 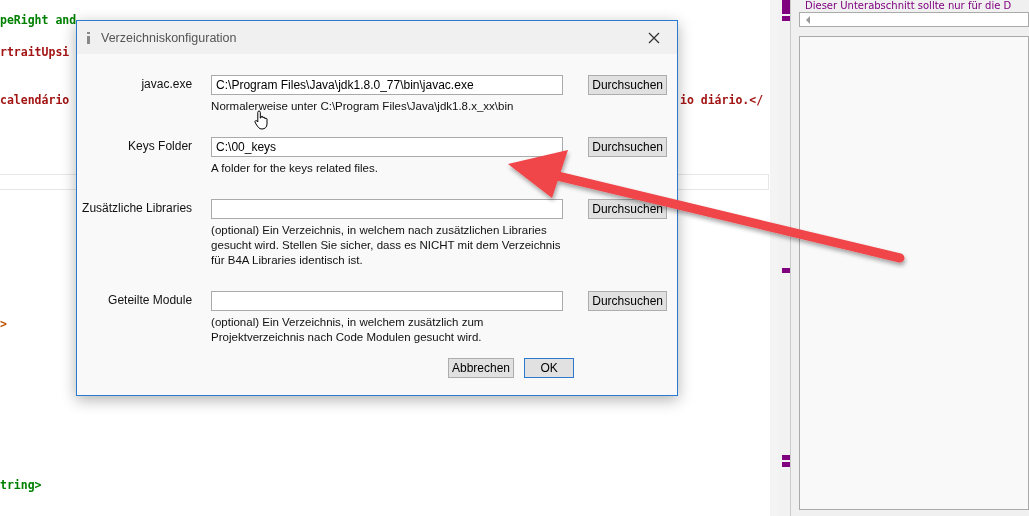 I want to click on hint-text: Normalerweise unter C:\Program Files\Java\jdk1.8.x_xx\bin, so click(x=363, y=106).